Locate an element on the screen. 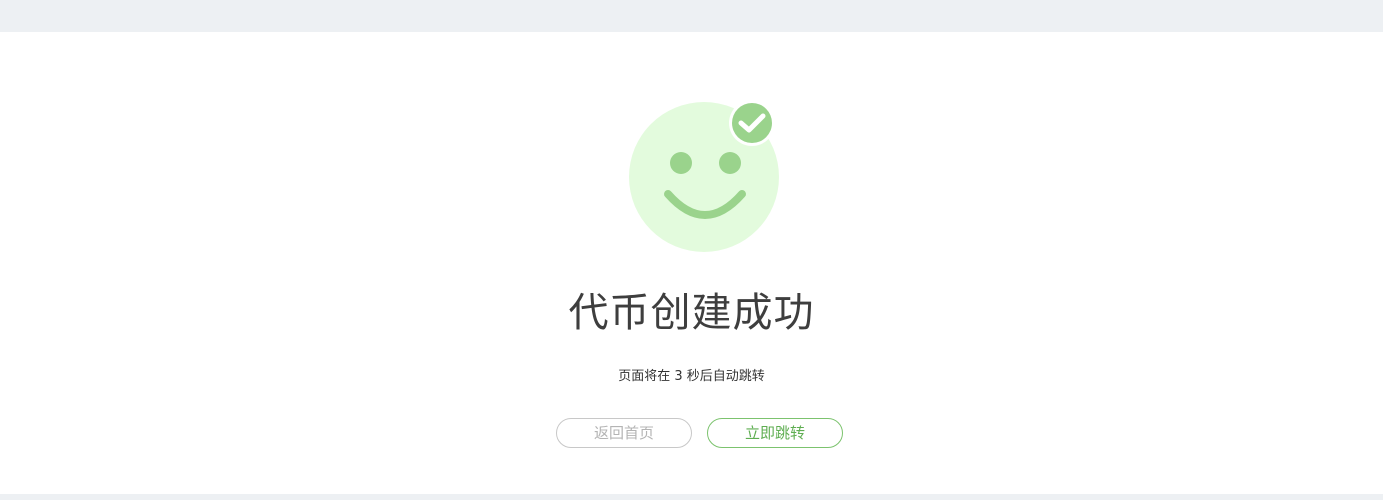 The image size is (1383, 500). page-title: 代币创建成功 is located at coordinates (691, 313).